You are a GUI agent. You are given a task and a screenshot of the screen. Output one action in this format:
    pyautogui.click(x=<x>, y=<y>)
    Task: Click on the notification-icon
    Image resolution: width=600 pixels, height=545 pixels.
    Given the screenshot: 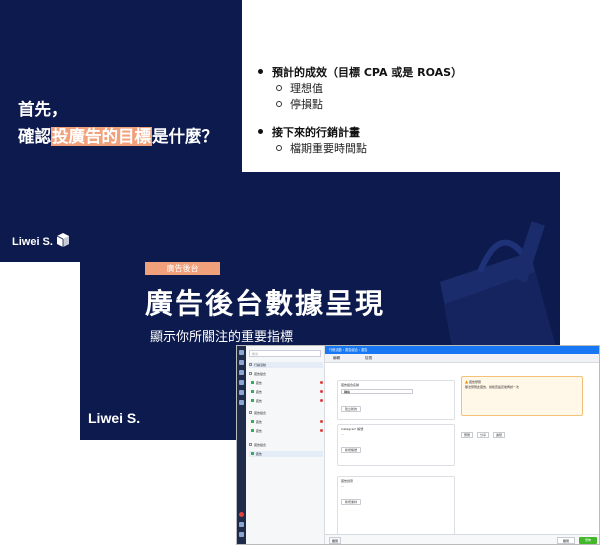 What is the action you would take?
    pyautogui.click(x=241, y=514)
    